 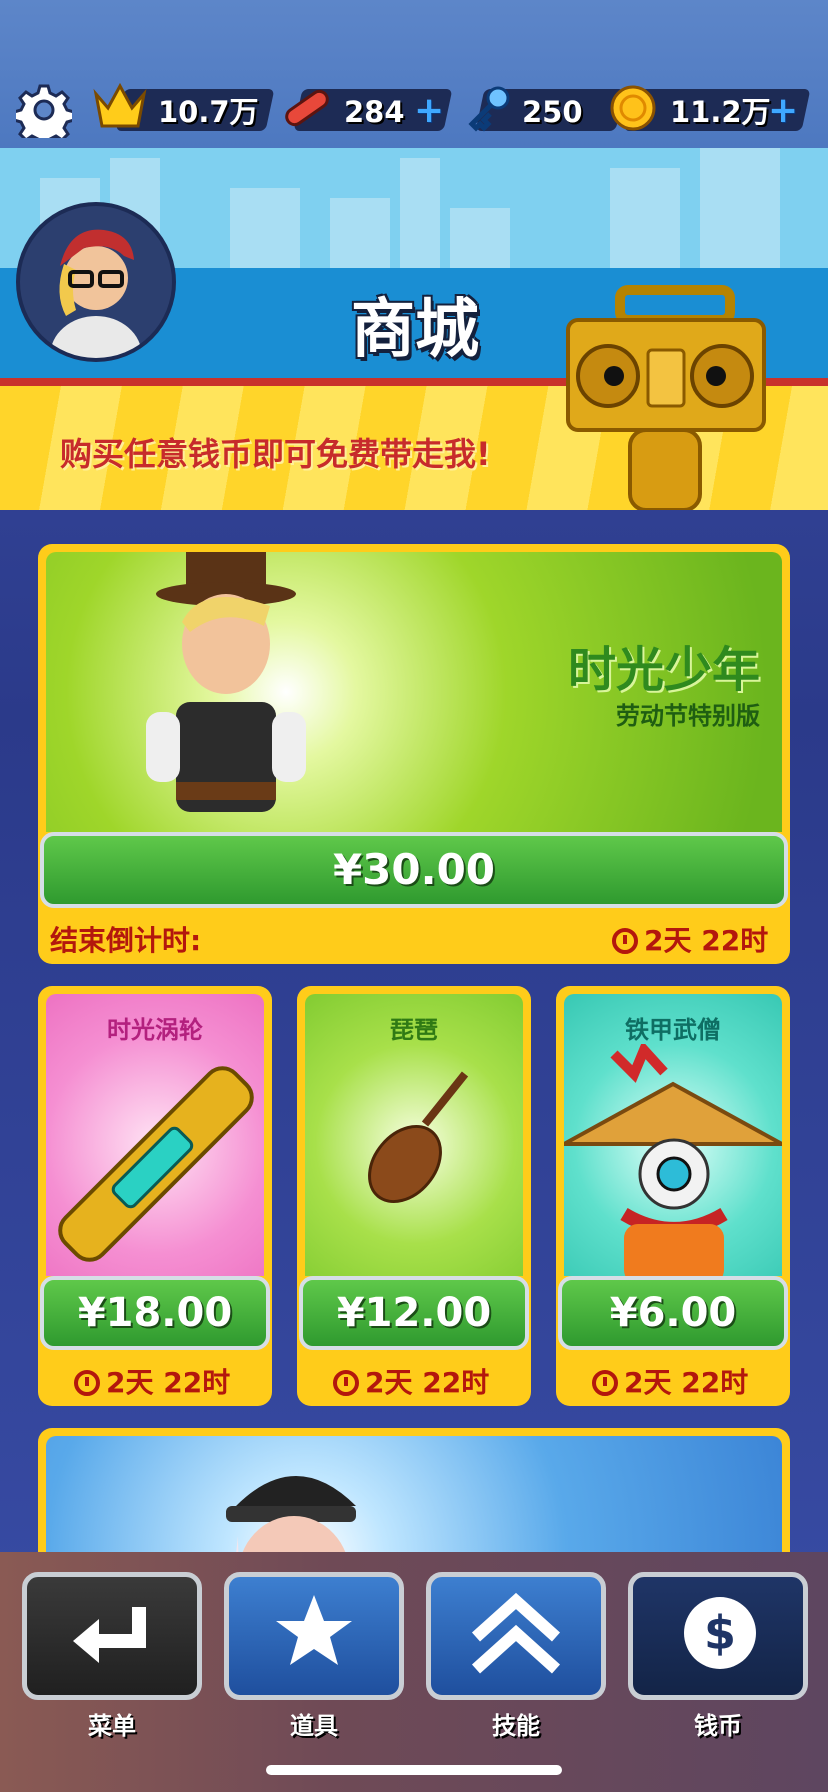 What do you see at coordinates (665, 396) in the screenshot?
I see `boombox-mascot-image` at bounding box center [665, 396].